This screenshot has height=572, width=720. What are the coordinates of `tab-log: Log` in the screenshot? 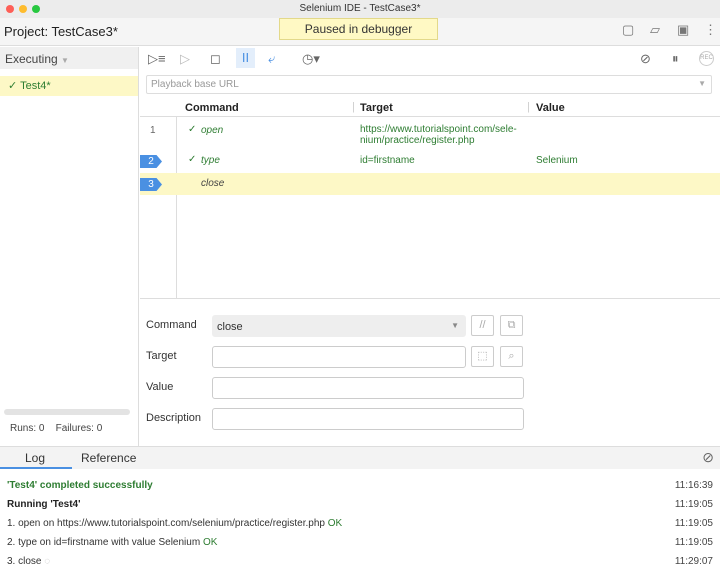 It's located at (35, 458).